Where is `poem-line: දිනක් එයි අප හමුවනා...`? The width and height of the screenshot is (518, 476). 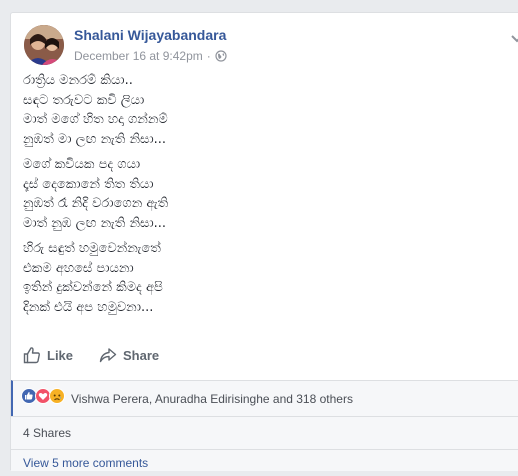
poem-line: දිනක් එයි අප හමුවනා... is located at coordinates (88, 307).